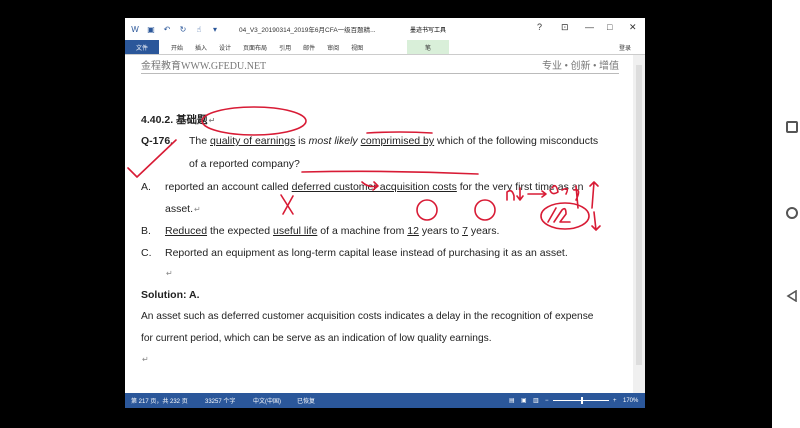 This screenshot has height=428, width=800. I want to click on save-icon: ▣, so click(151, 29).